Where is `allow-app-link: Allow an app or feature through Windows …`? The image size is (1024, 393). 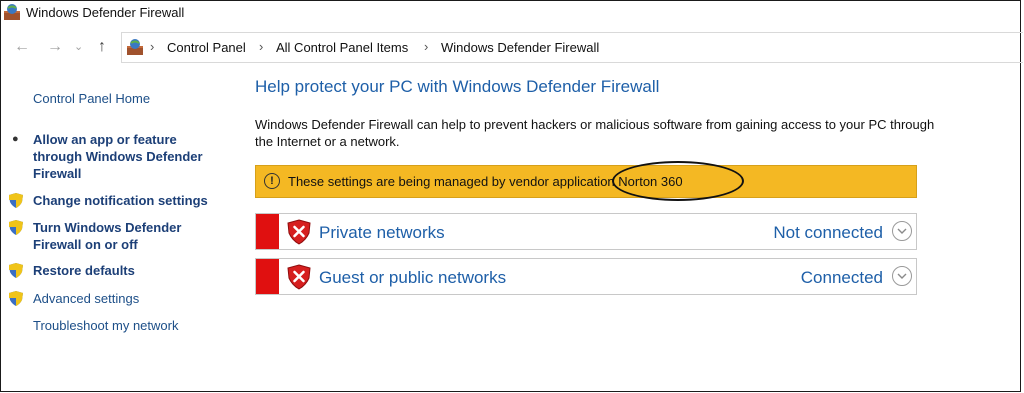
allow-app-link: Allow an app or feature through Windows … is located at coordinates (128, 156).